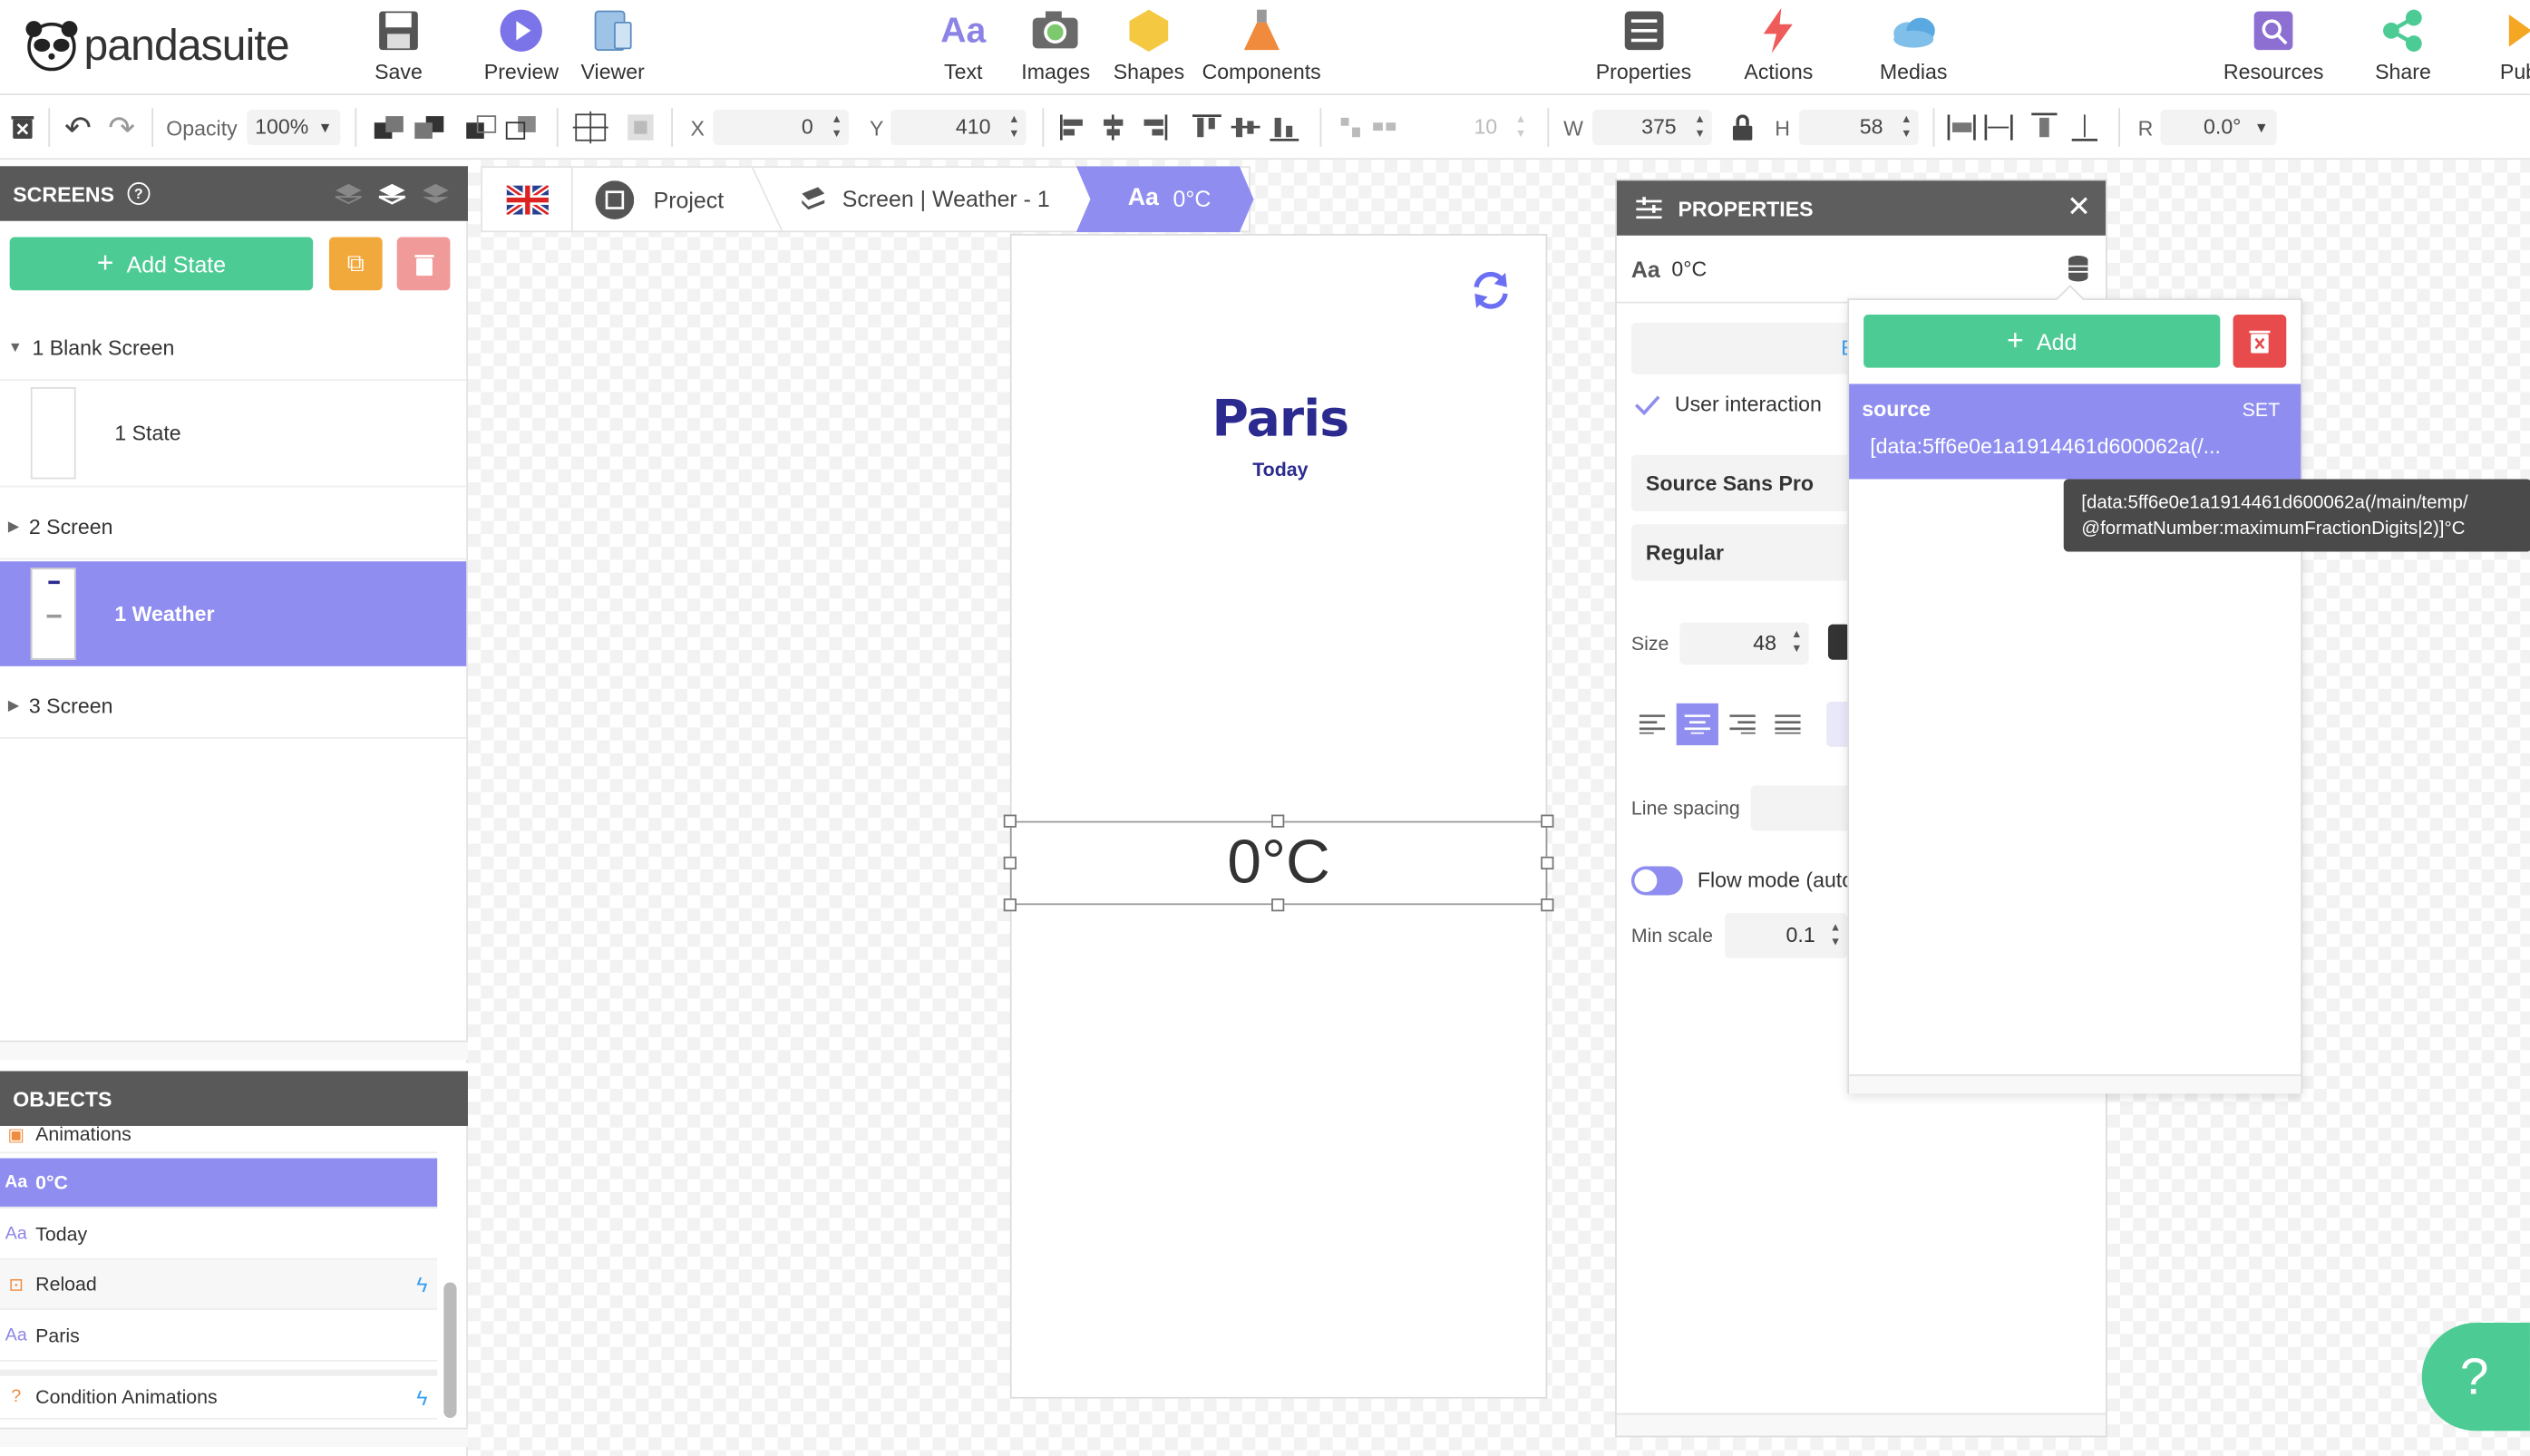  What do you see at coordinates (1154, 128) in the screenshot?
I see `align-right-icon` at bounding box center [1154, 128].